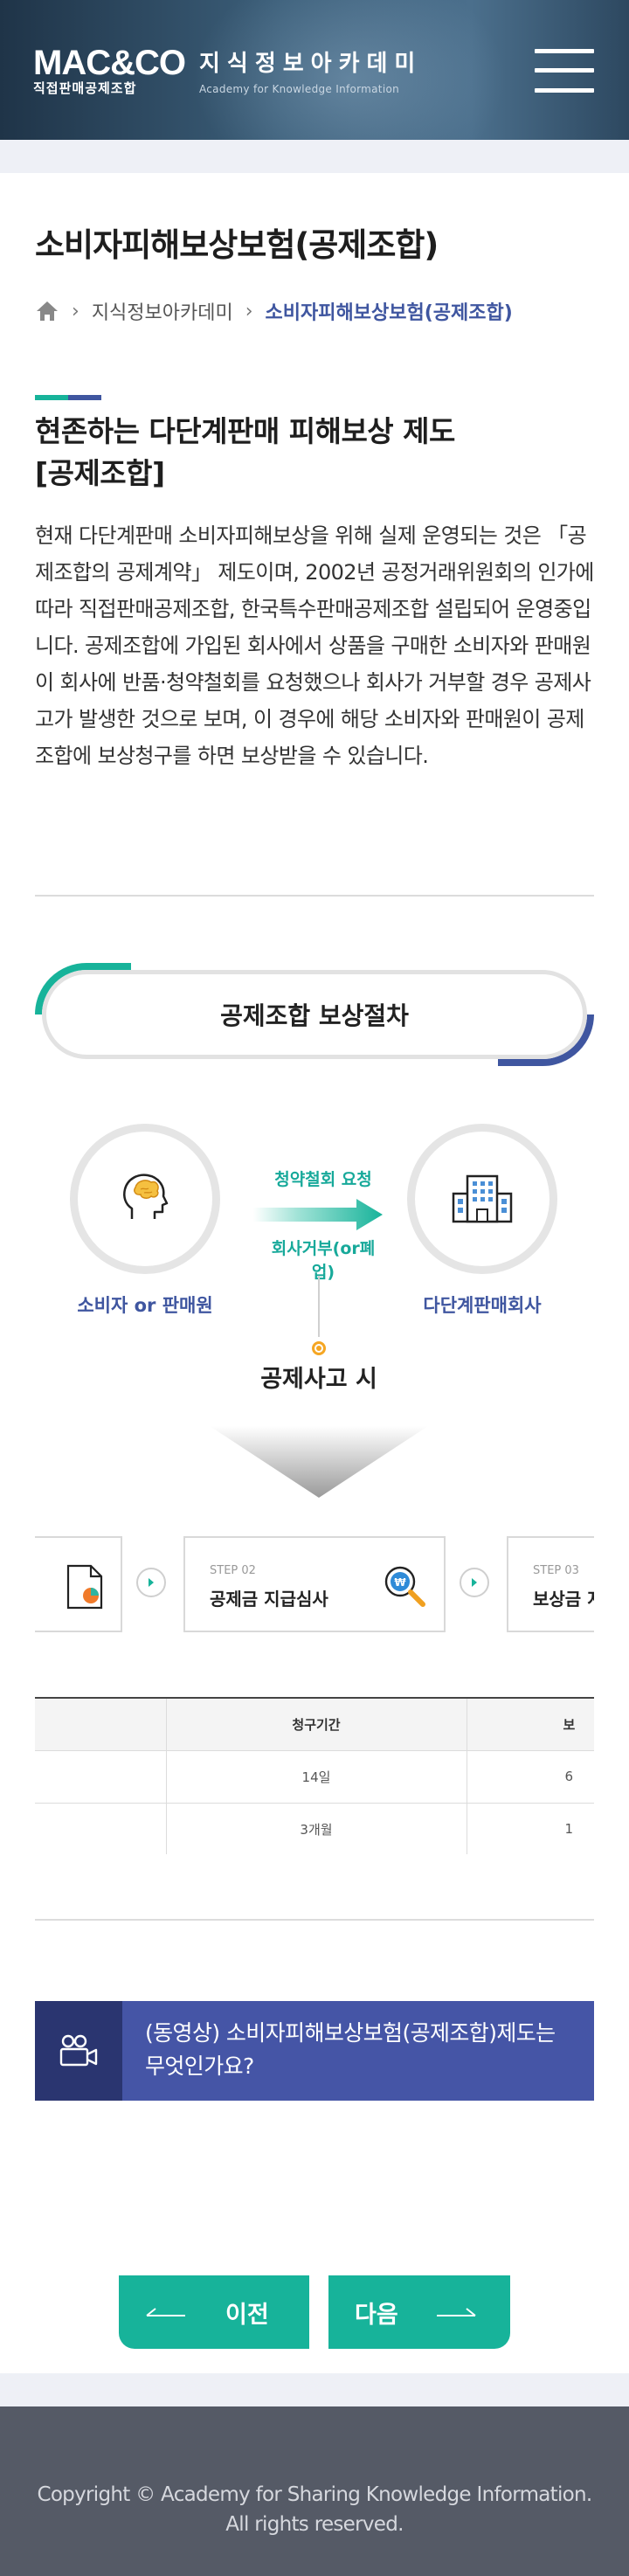 The image size is (629, 2576). I want to click on table-cell: 6, so click(530, 1777).